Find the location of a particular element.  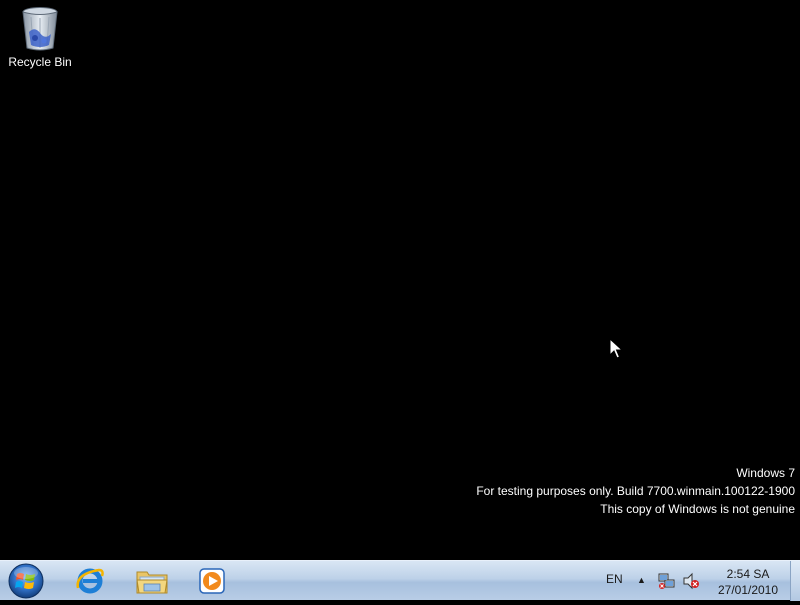

recycle-bin-icon is located at coordinates (40, 29).